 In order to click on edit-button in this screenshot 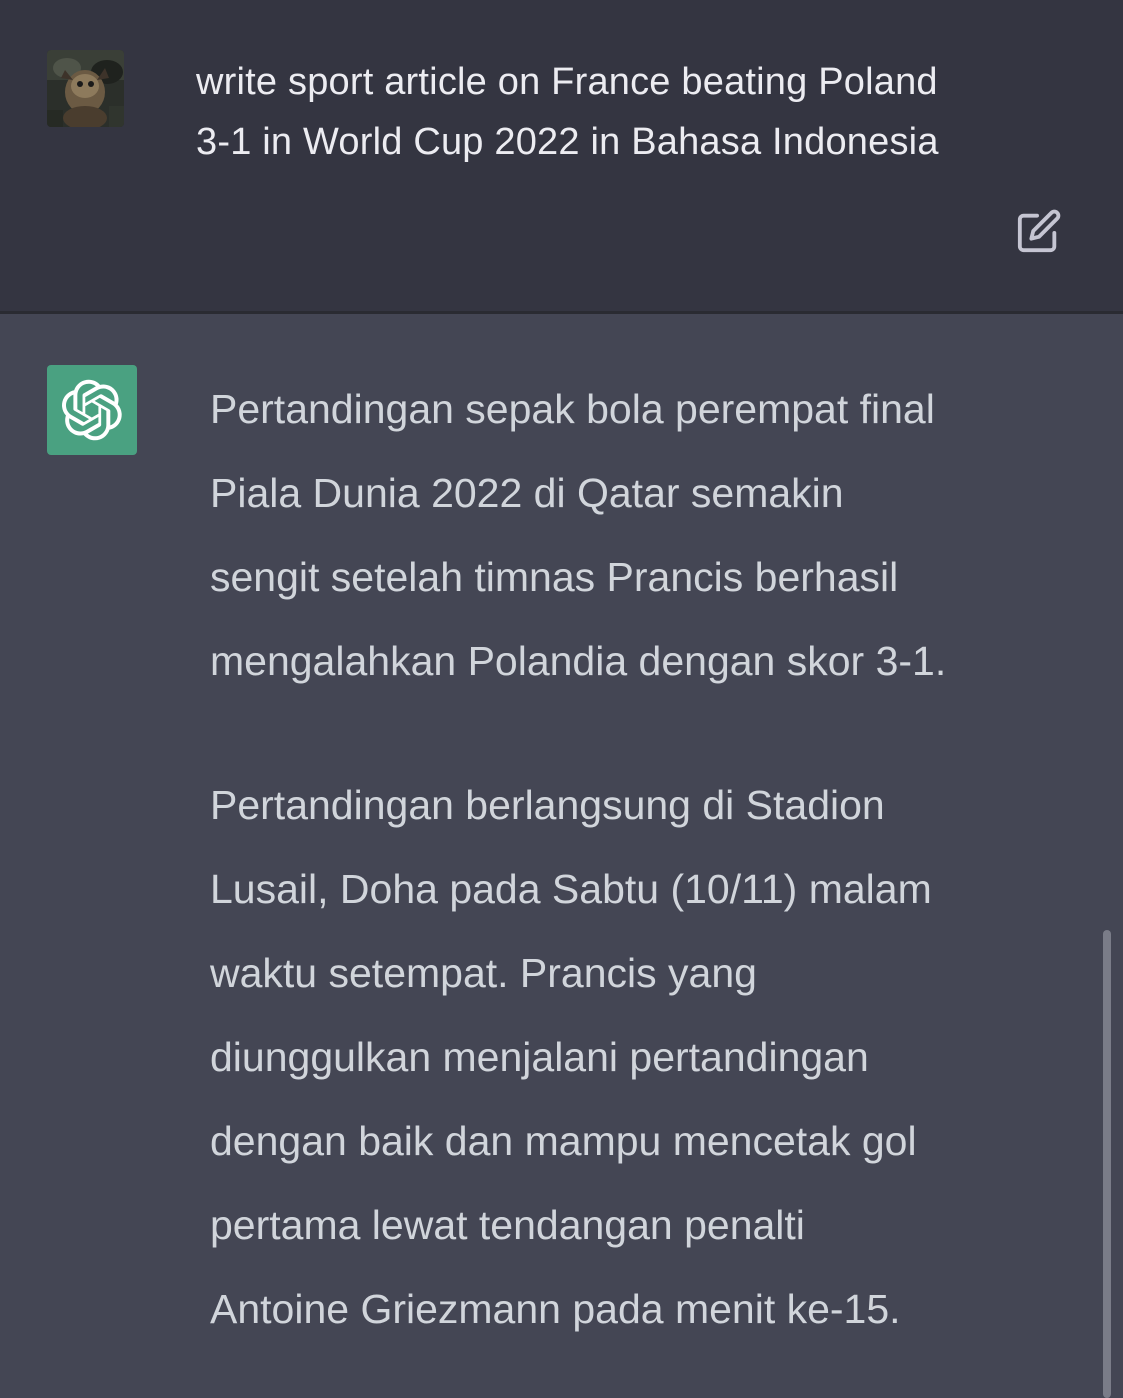, I will do `click(1039, 231)`.